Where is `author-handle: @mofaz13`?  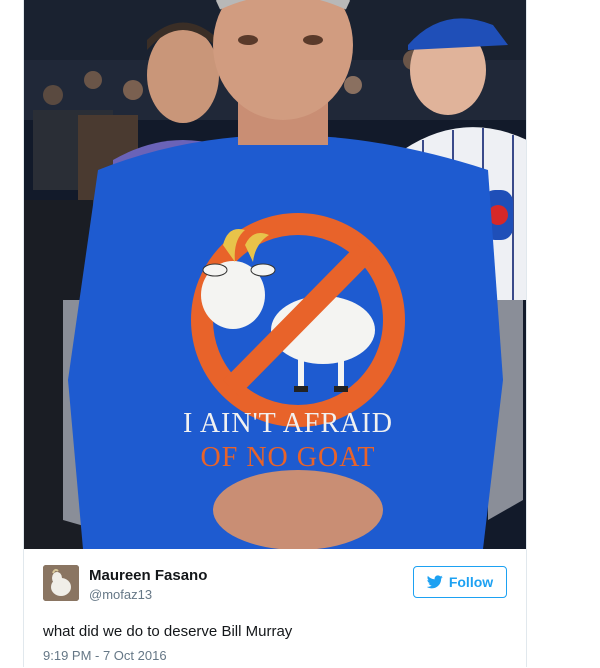
author-handle: @mofaz13 is located at coordinates (120, 594).